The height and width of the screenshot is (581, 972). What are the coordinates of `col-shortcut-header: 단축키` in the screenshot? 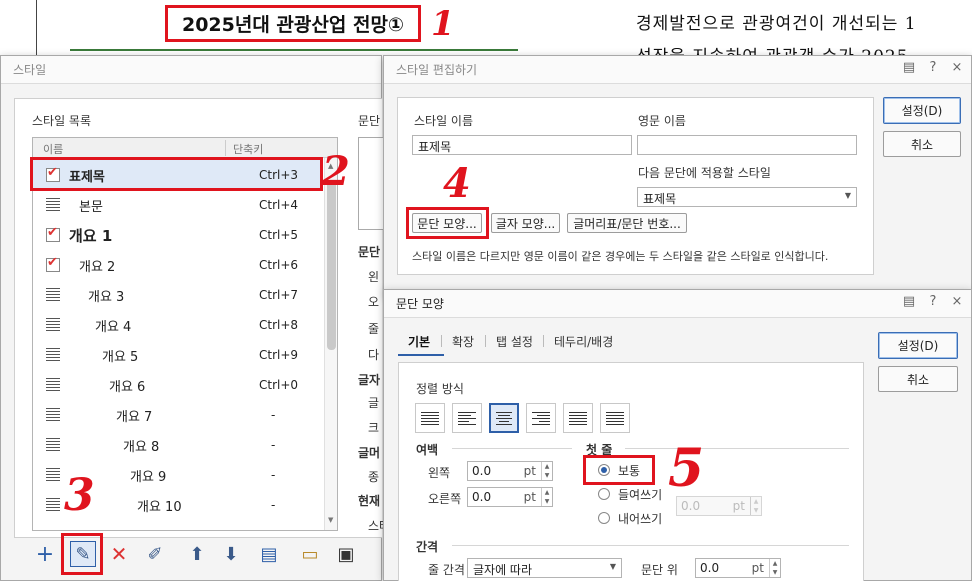 It's located at (248, 149).